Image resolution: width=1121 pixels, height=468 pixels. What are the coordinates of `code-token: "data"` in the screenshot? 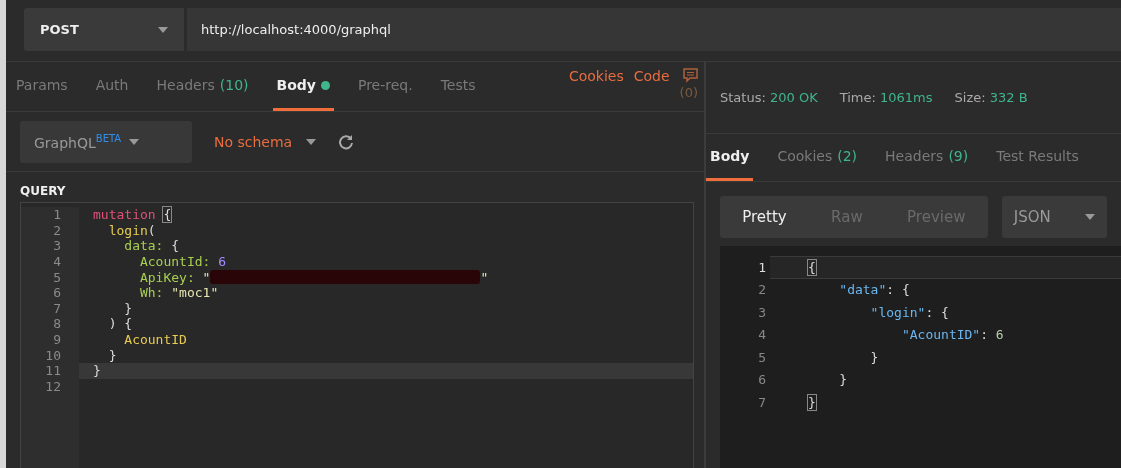 It's located at (862, 290).